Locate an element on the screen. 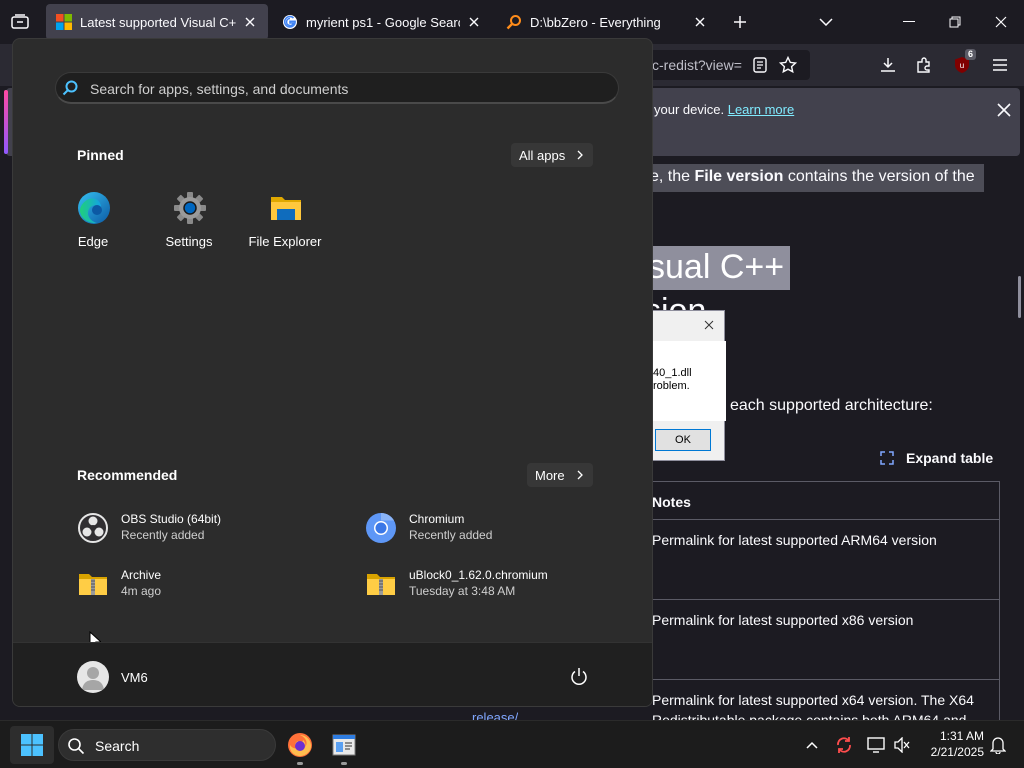  expand-table-button: Expand table is located at coordinates (936, 458).